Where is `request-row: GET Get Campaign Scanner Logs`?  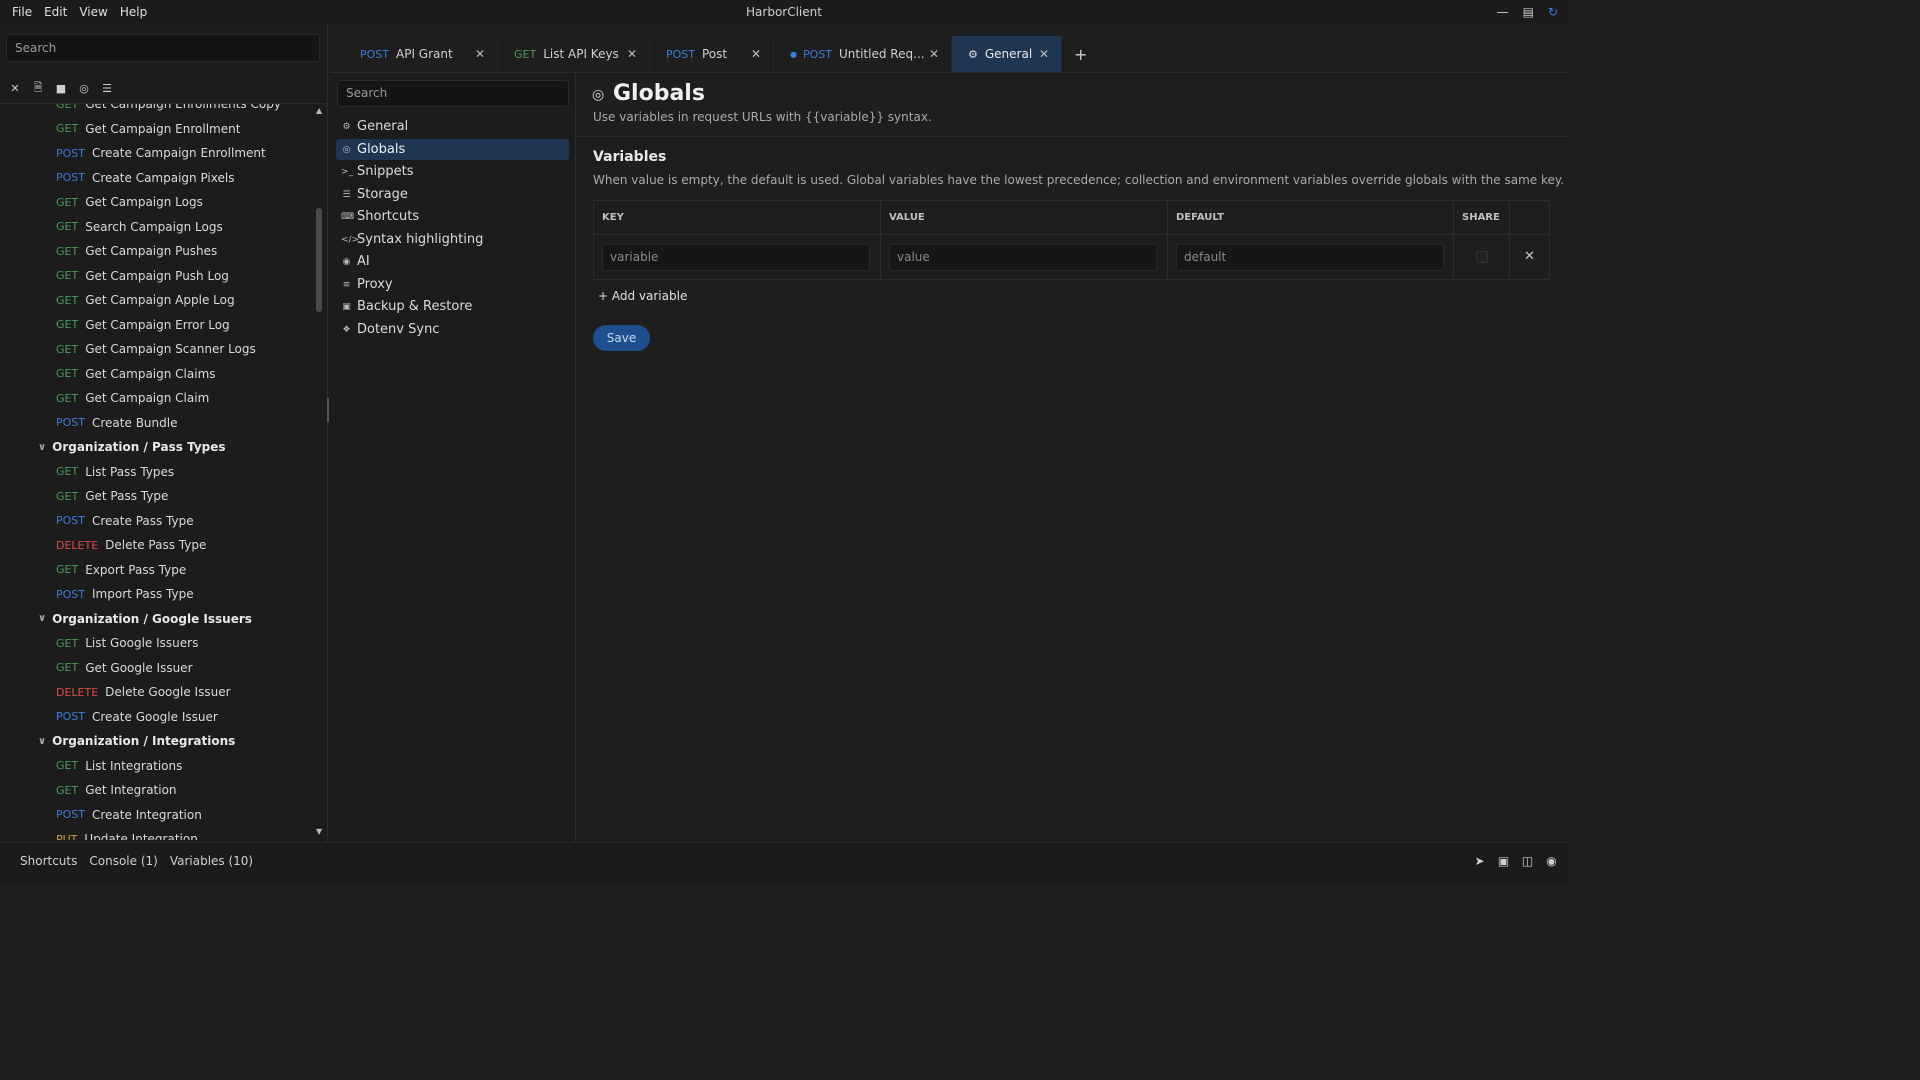 request-row: GET Get Campaign Scanner Logs is located at coordinates (156, 349).